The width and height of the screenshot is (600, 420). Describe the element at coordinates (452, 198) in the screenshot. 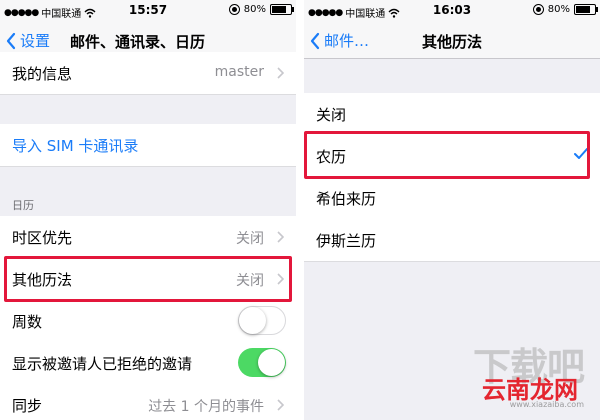

I see `option-hebrew: 希伯来历` at that location.